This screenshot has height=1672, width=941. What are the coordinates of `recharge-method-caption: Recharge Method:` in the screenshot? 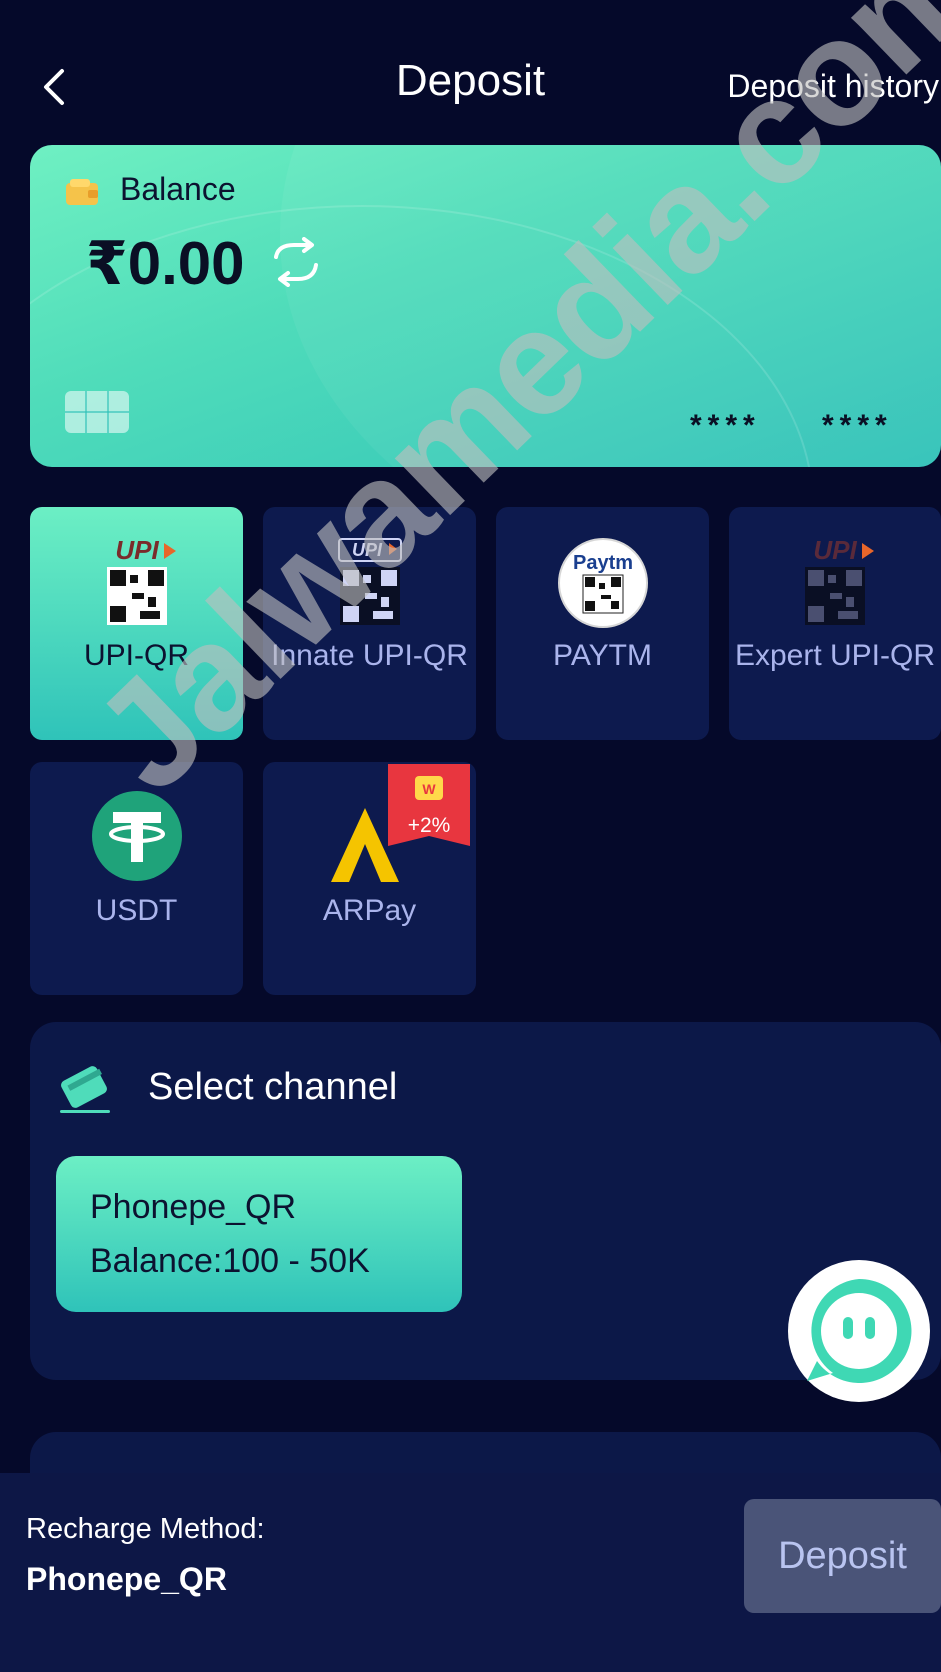 It's located at (145, 1529).